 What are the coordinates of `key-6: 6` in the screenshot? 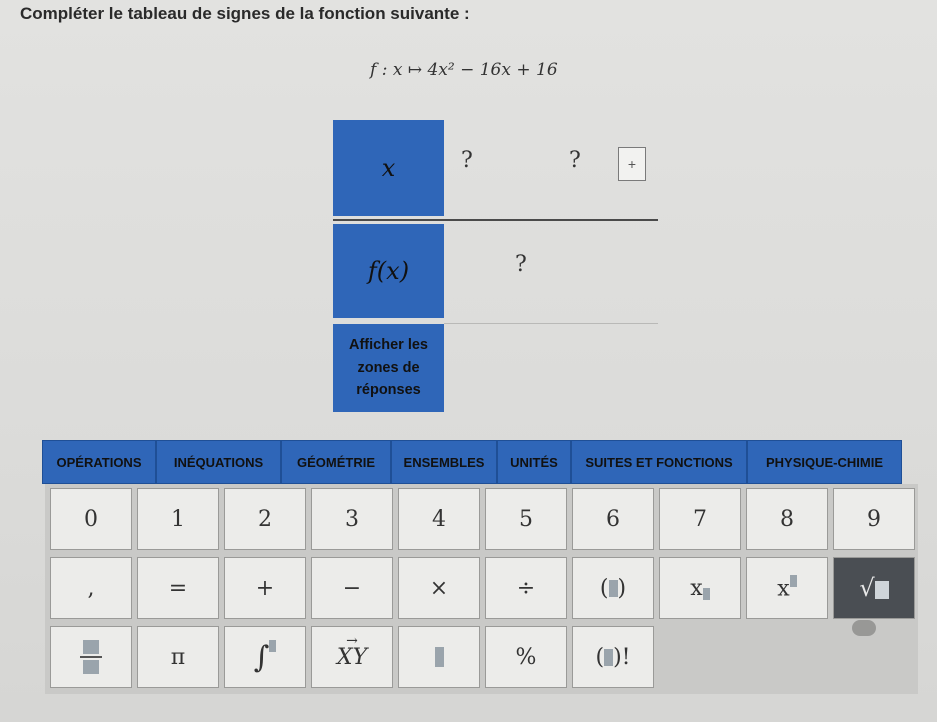 It's located at (613, 519).